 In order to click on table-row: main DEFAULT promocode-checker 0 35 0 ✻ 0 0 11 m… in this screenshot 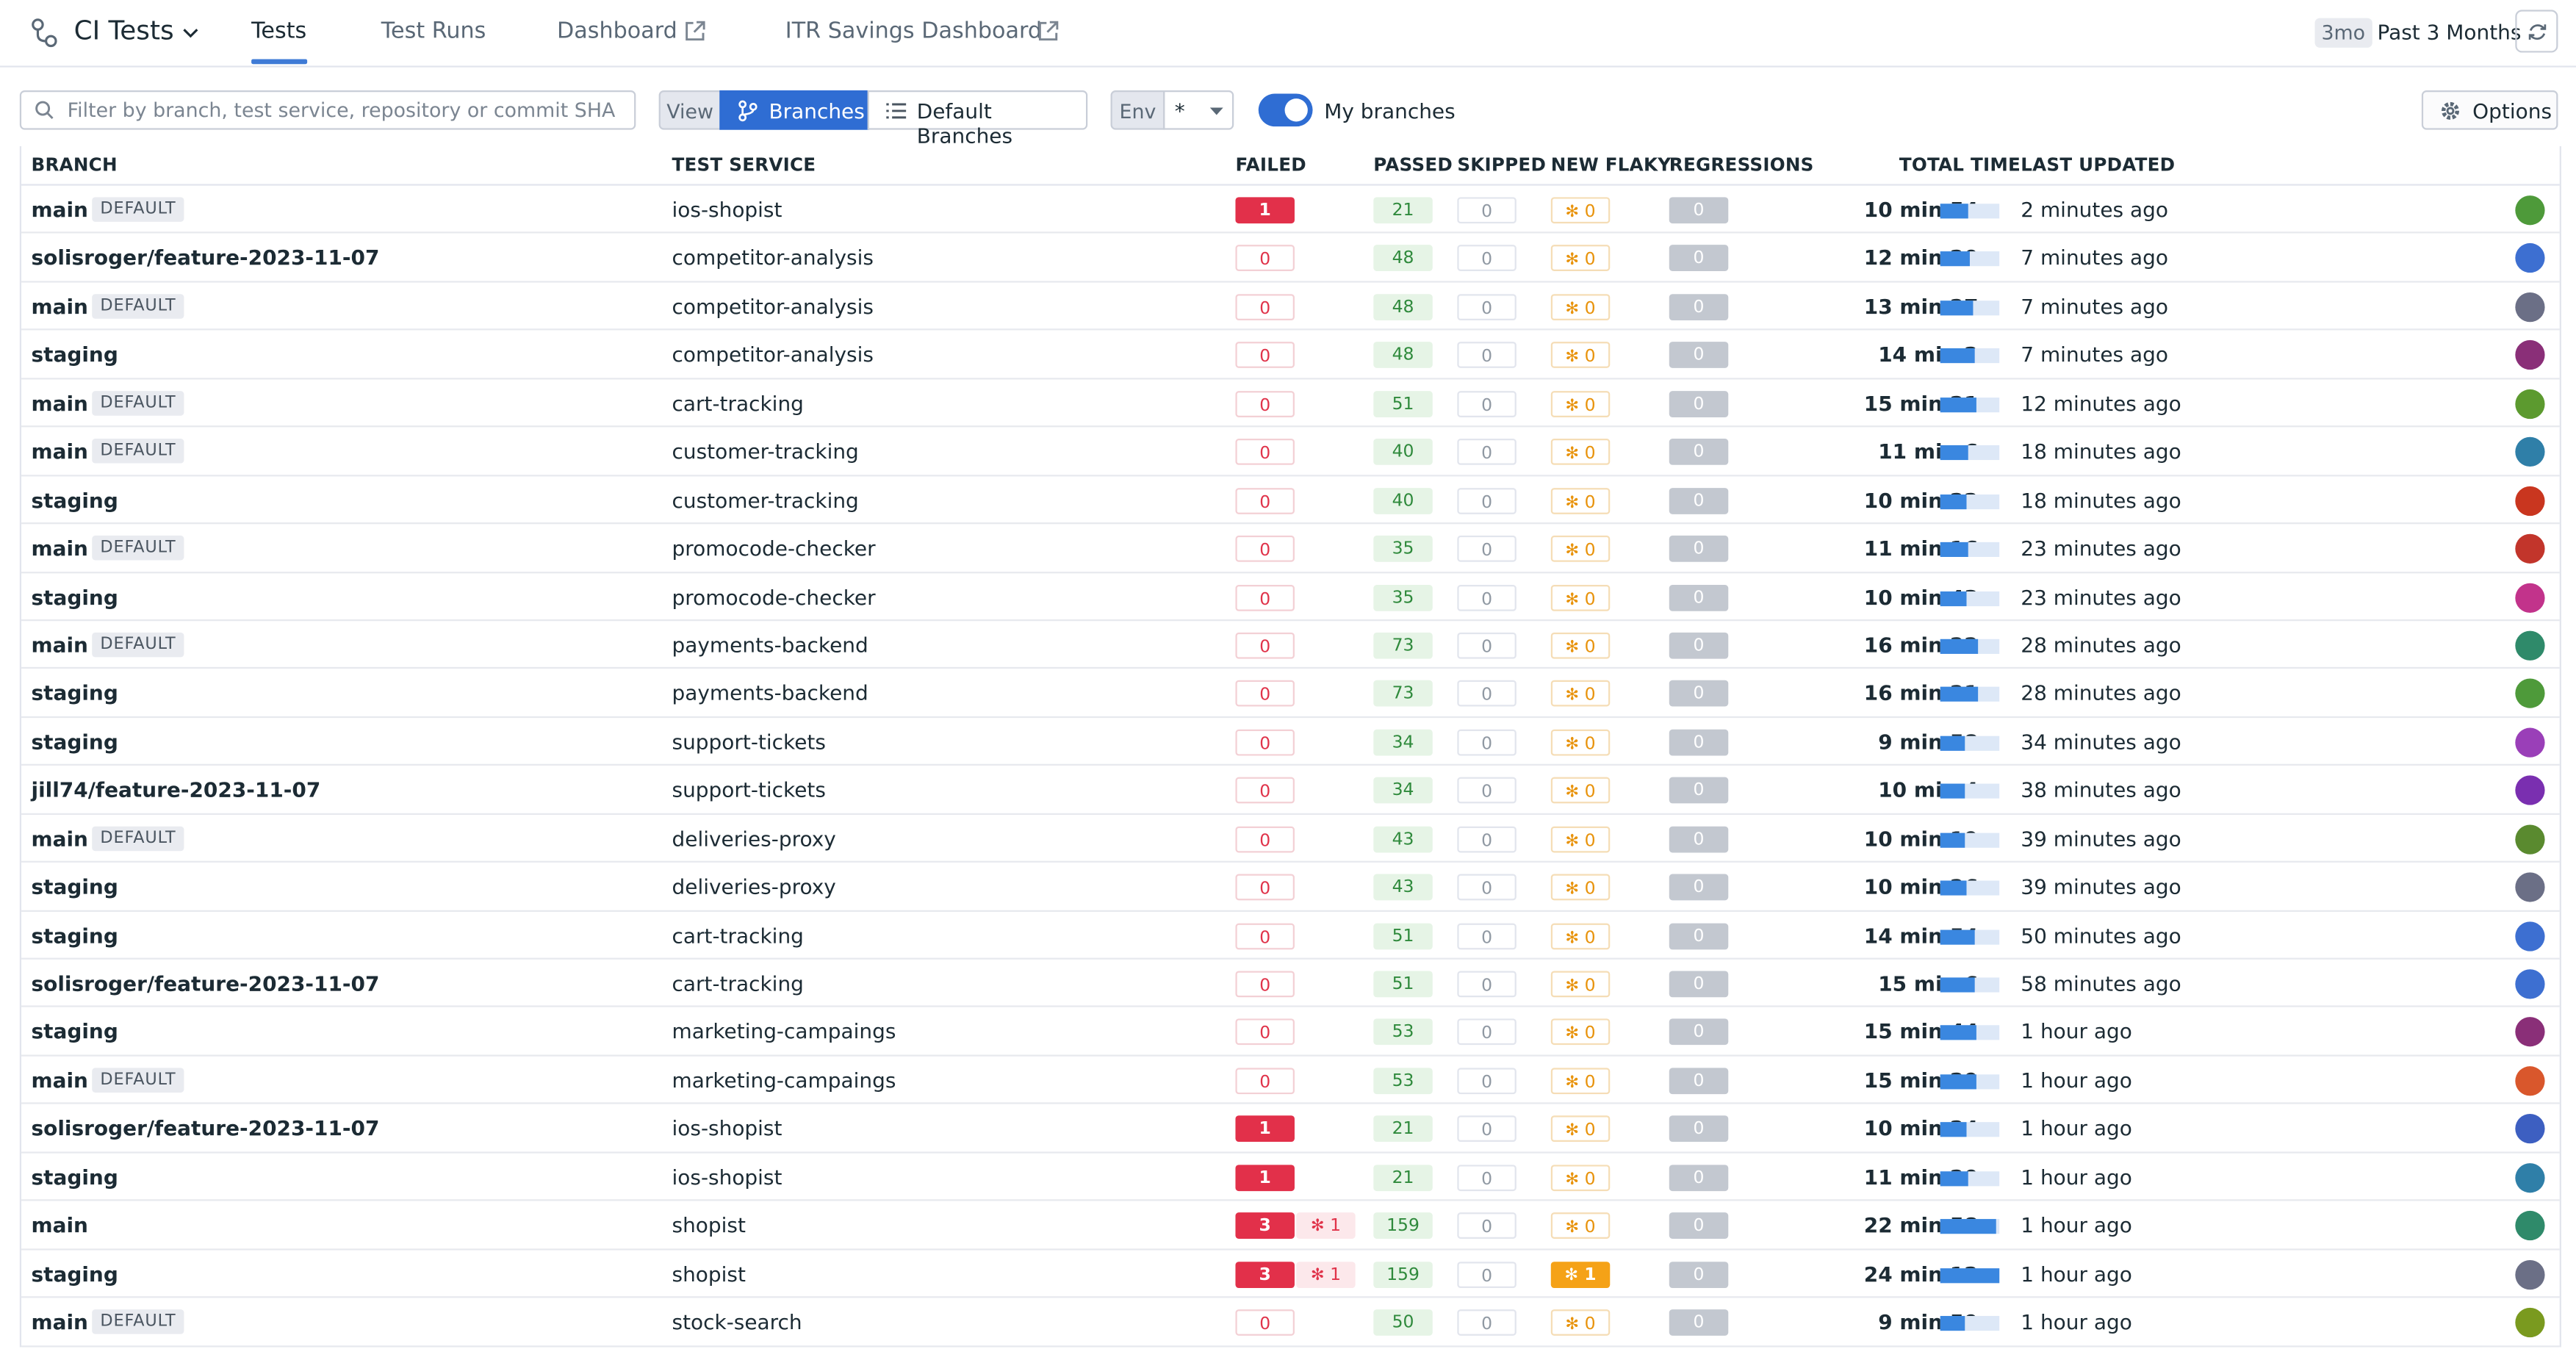, I will do `click(1290, 548)`.